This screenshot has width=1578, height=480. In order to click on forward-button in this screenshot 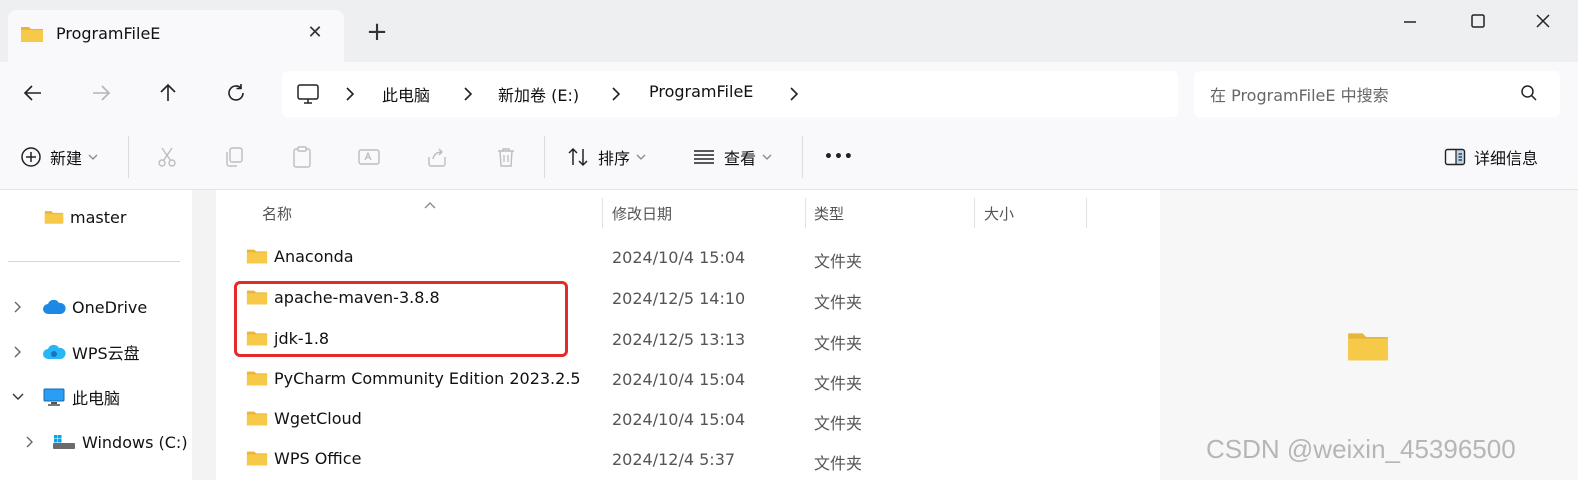, I will do `click(101, 93)`.